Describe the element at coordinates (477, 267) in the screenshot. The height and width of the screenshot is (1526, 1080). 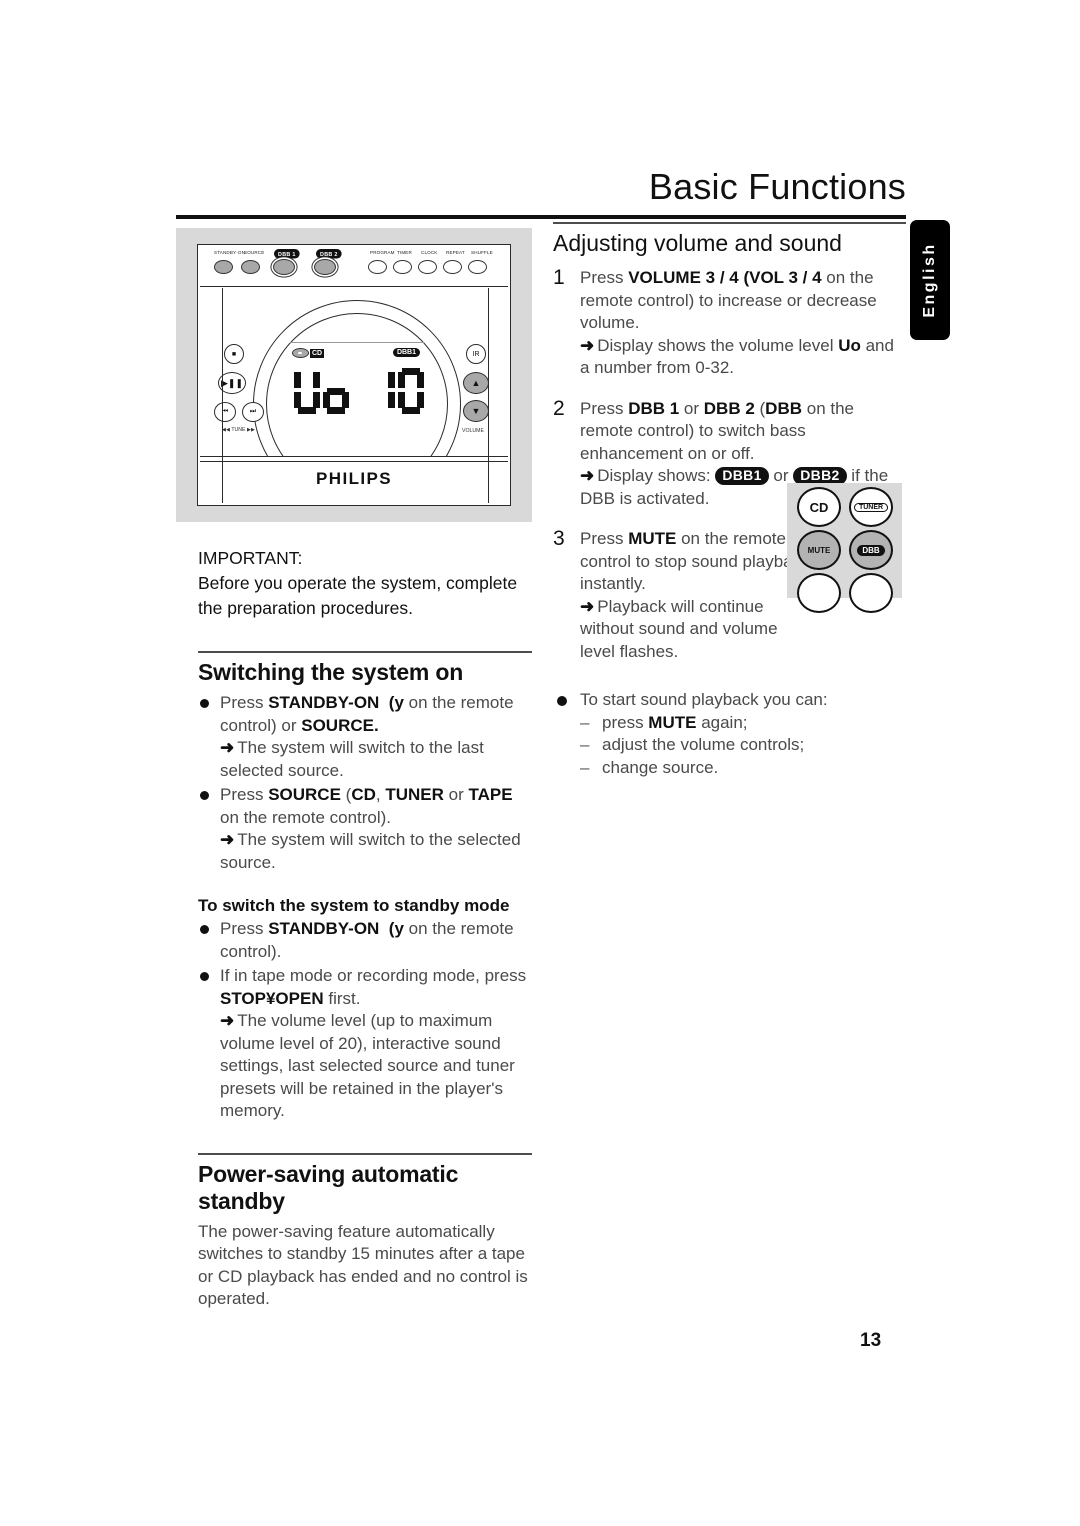
I see `unit-button-shuffle` at that location.